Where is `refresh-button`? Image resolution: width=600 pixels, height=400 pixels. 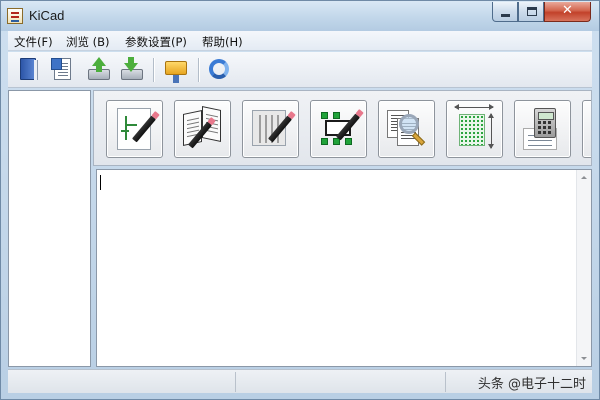 refresh-button is located at coordinates (219, 70).